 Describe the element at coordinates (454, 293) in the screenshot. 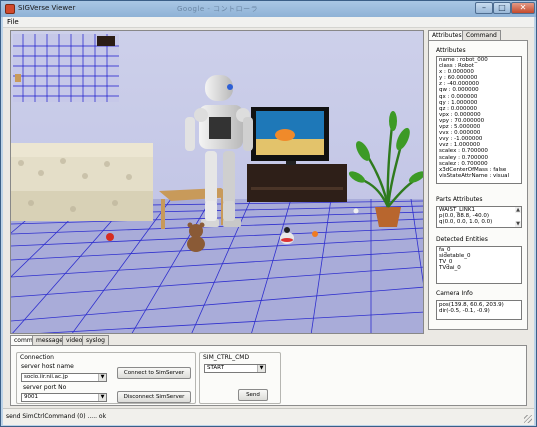

I see `camera-info-title: Camera Info` at that location.